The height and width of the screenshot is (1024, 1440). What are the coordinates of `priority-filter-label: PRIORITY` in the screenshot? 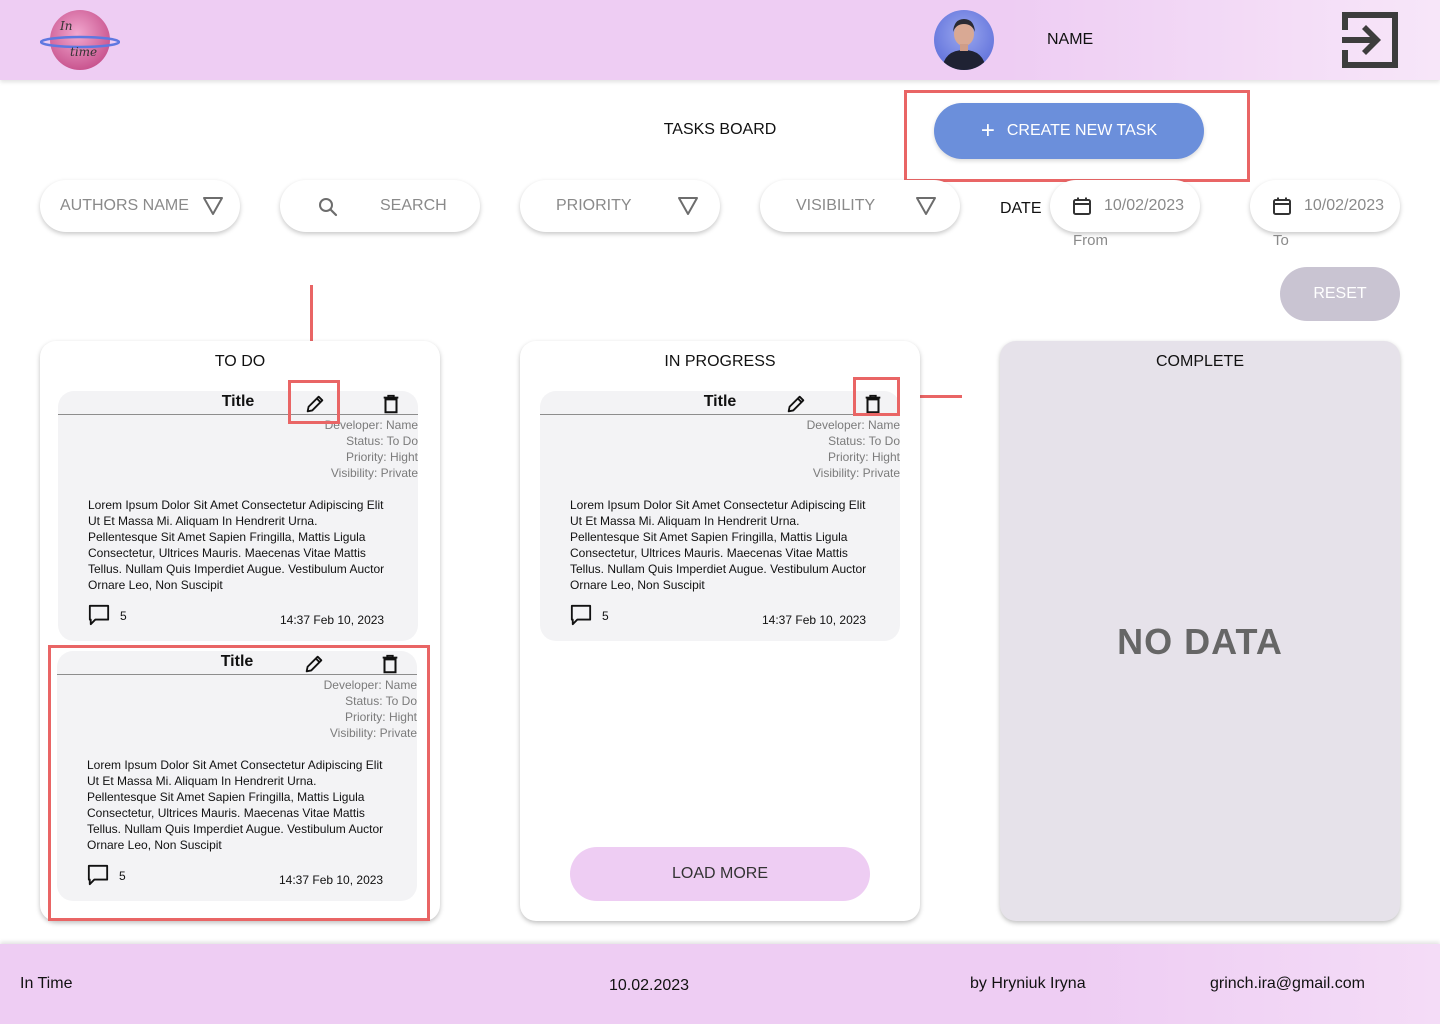 It's located at (594, 205).